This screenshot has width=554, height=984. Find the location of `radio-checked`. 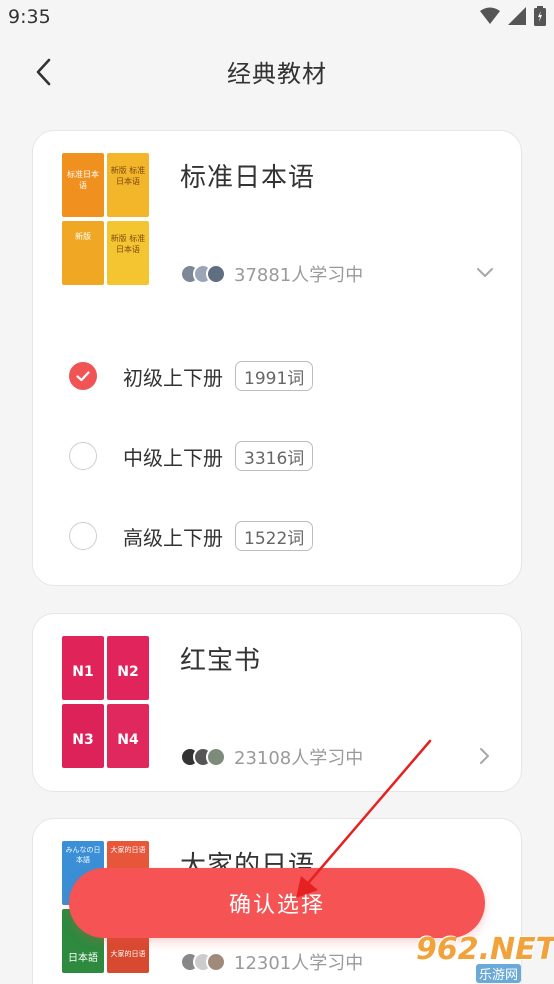

radio-checked is located at coordinates (83, 376).